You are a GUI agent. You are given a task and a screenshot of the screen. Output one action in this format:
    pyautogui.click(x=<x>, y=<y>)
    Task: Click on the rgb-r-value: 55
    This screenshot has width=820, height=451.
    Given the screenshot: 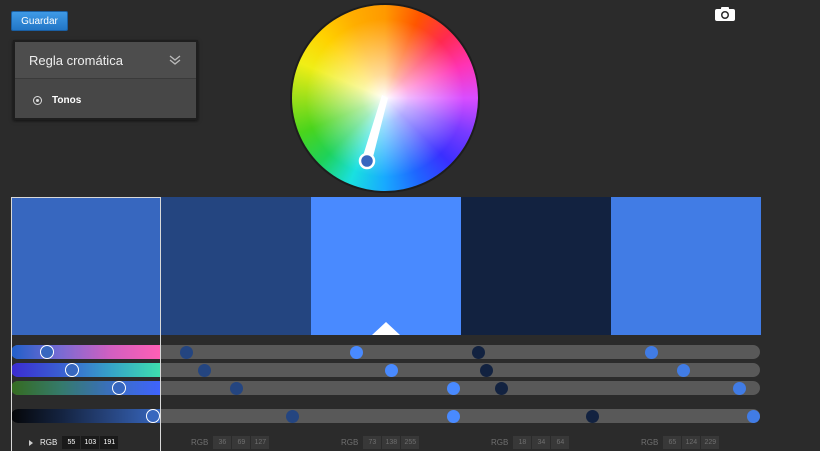 What is the action you would take?
    pyautogui.click(x=71, y=442)
    